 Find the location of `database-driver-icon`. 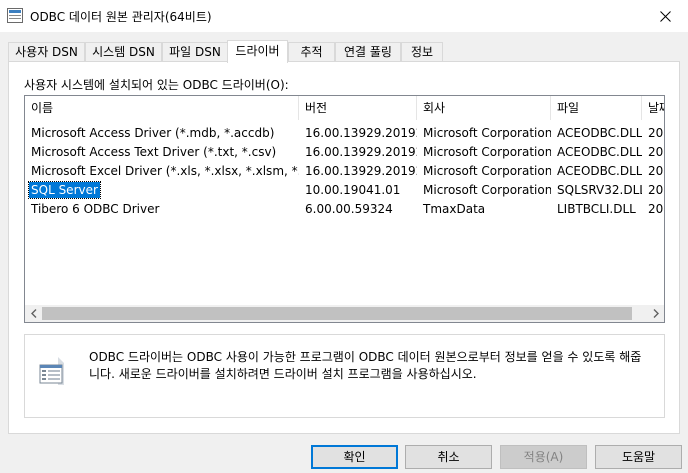

database-driver-icon is located at coordinates (51, 371).